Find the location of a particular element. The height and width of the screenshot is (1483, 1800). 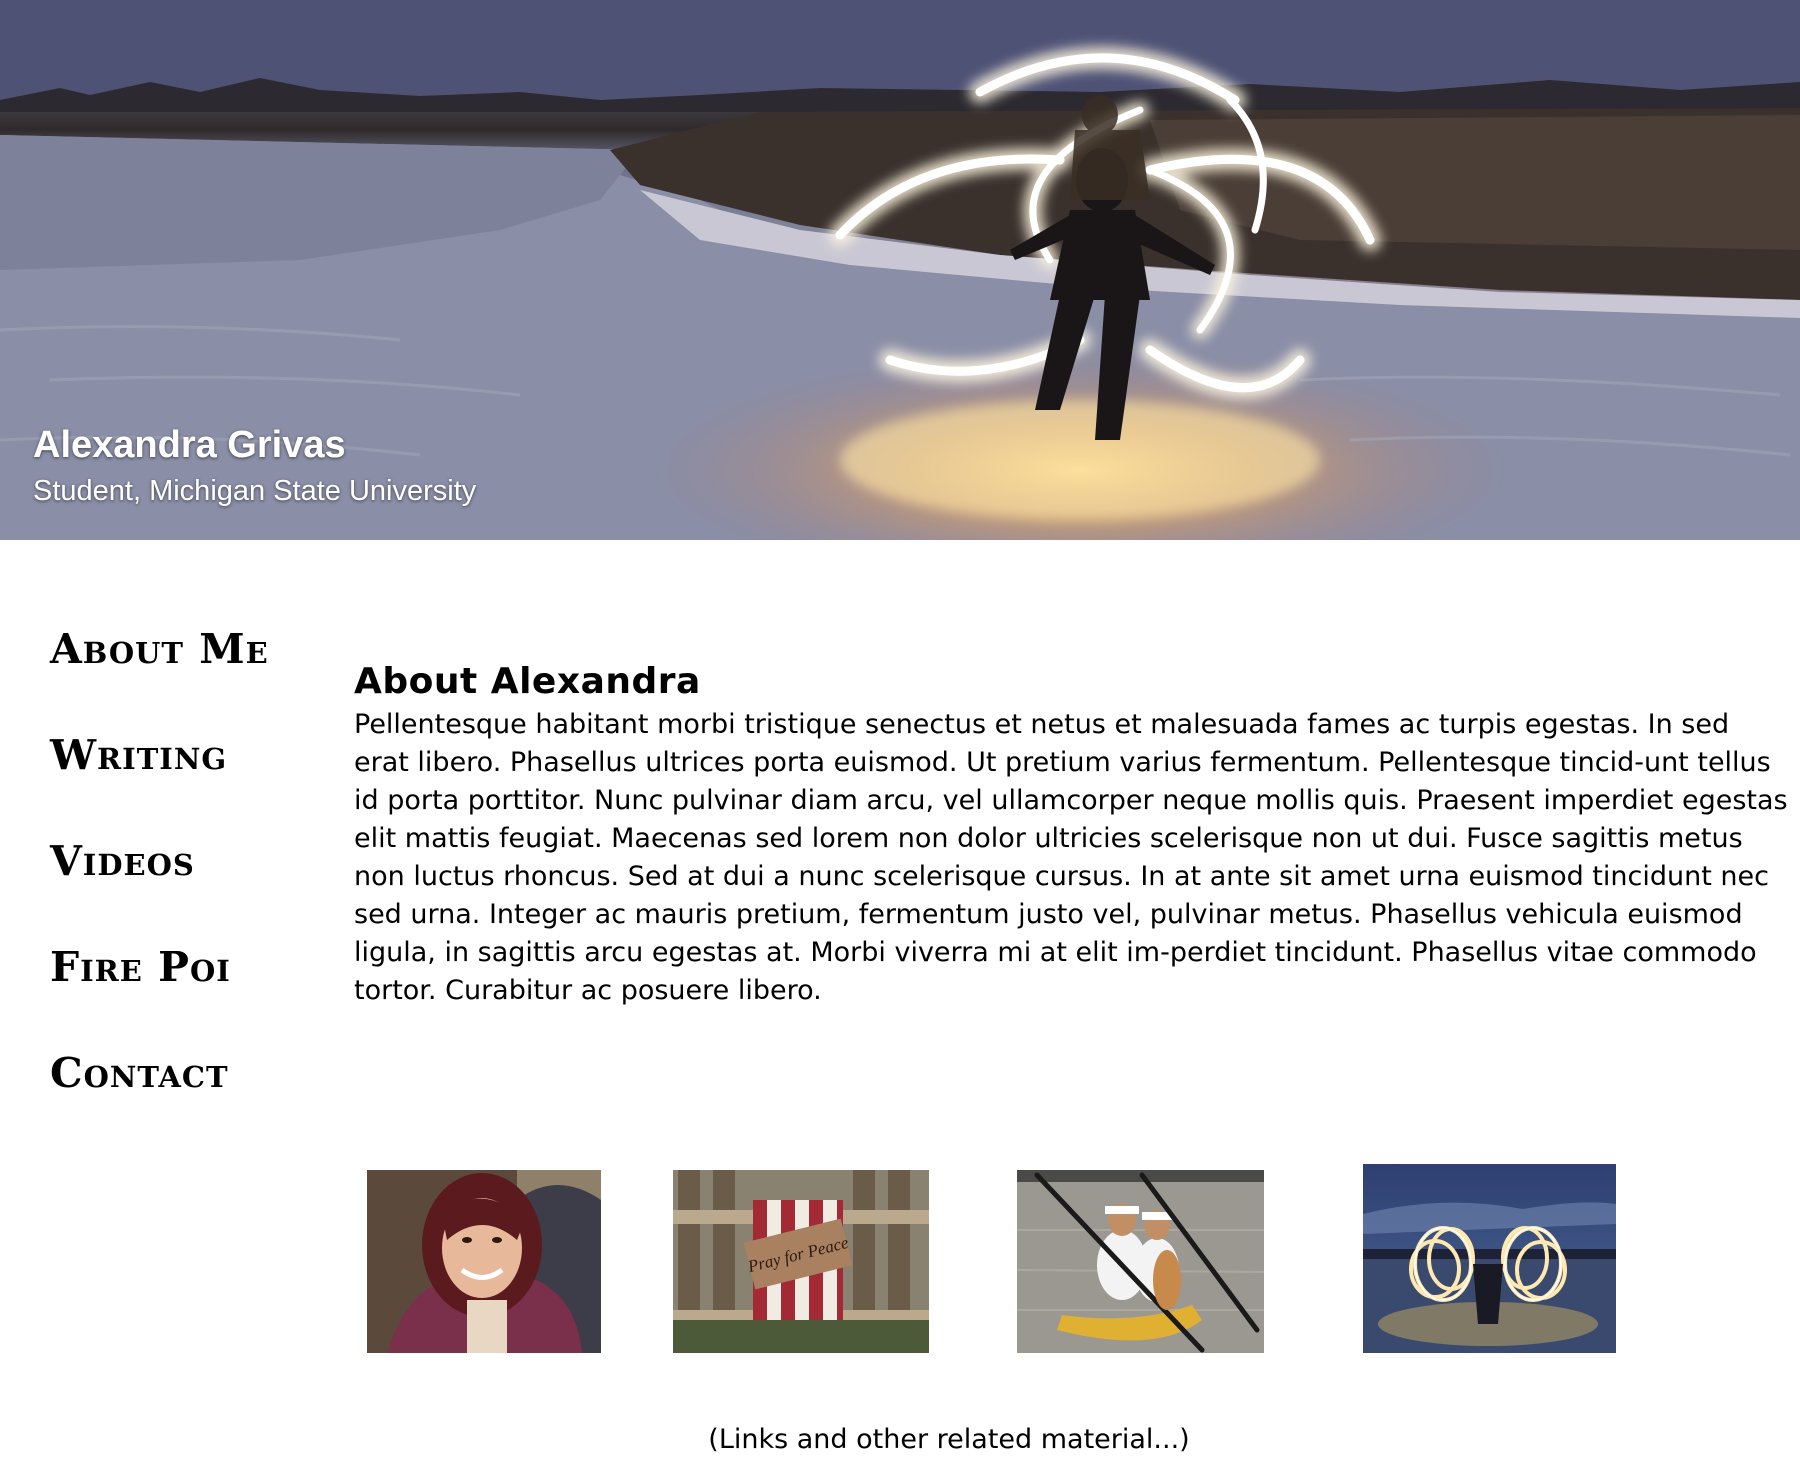

sidebar-nav: About Me Writing Videos Fire Poi Contact is located at coordinates (185, 890).